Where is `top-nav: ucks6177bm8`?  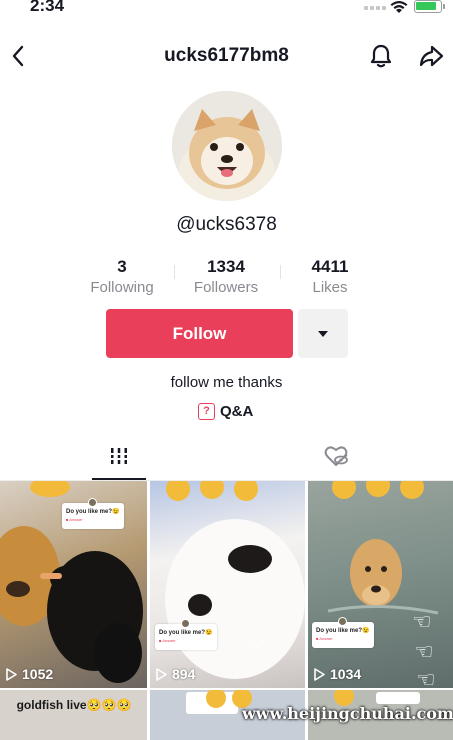
top-nav: ucks6177bm8 is located at coordinates (226, 56).